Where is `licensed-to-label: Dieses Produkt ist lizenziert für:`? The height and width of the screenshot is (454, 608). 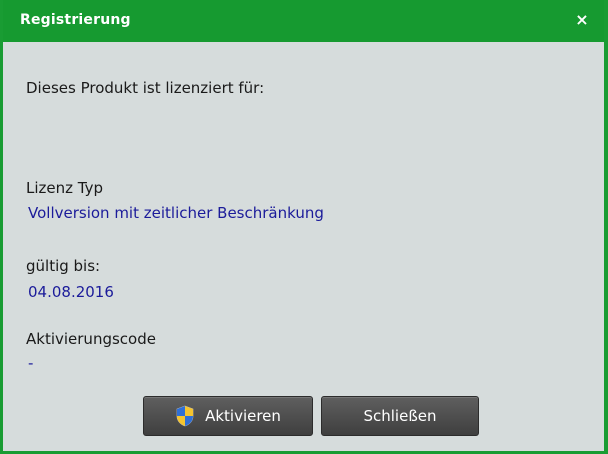
licensed-to-label: Dieses Produkt ist lizenziert für: is located at coordinates (145, 88).